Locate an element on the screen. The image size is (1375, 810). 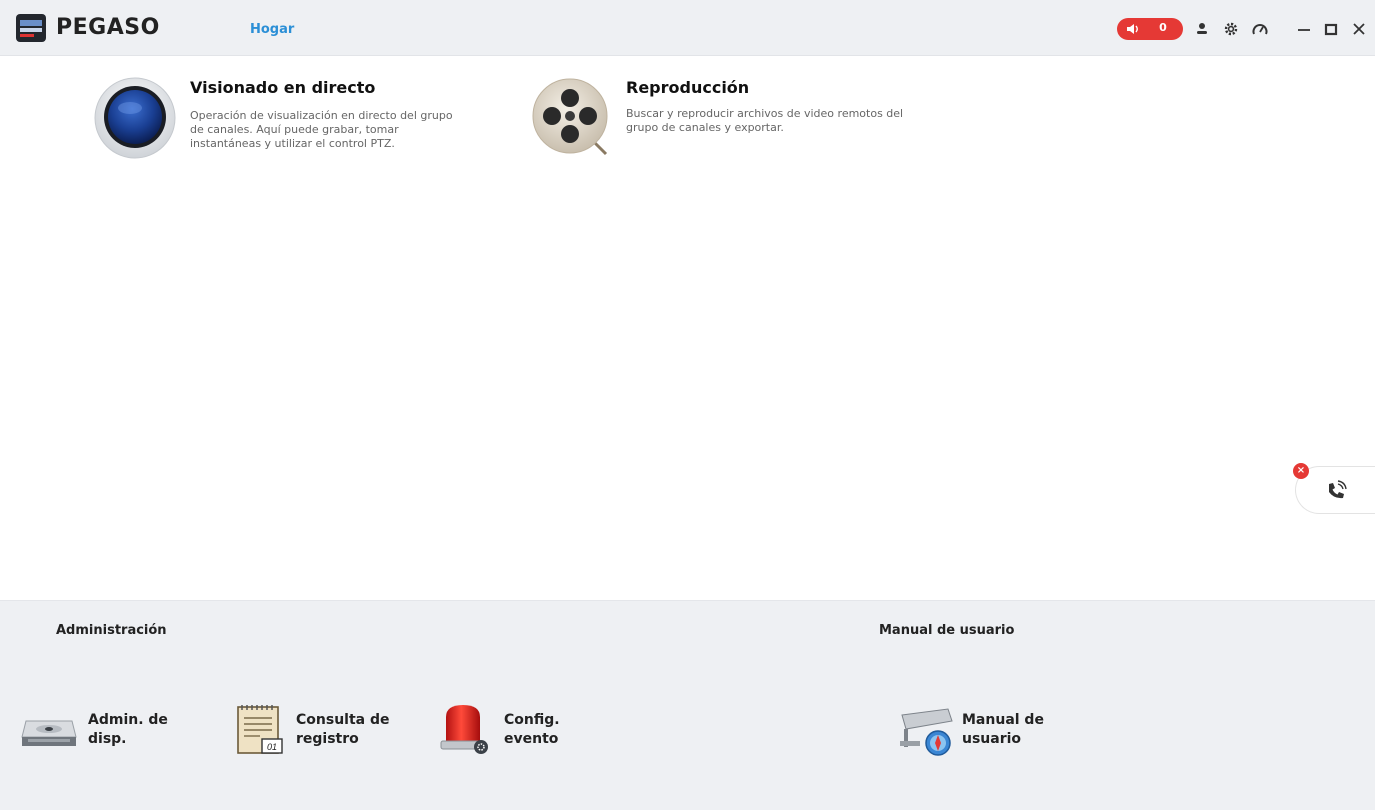
log-query-button: 01 Consulta de registro is located at coordinates (331, 731).